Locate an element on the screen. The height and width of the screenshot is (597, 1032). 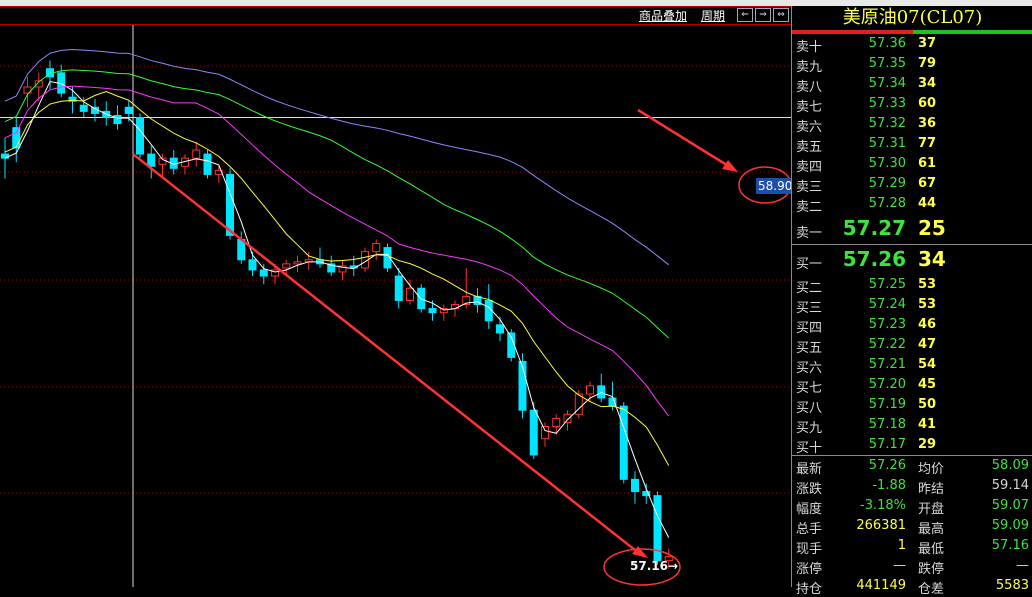
ask-price: 57.33 is located at coordinates (887, 103).